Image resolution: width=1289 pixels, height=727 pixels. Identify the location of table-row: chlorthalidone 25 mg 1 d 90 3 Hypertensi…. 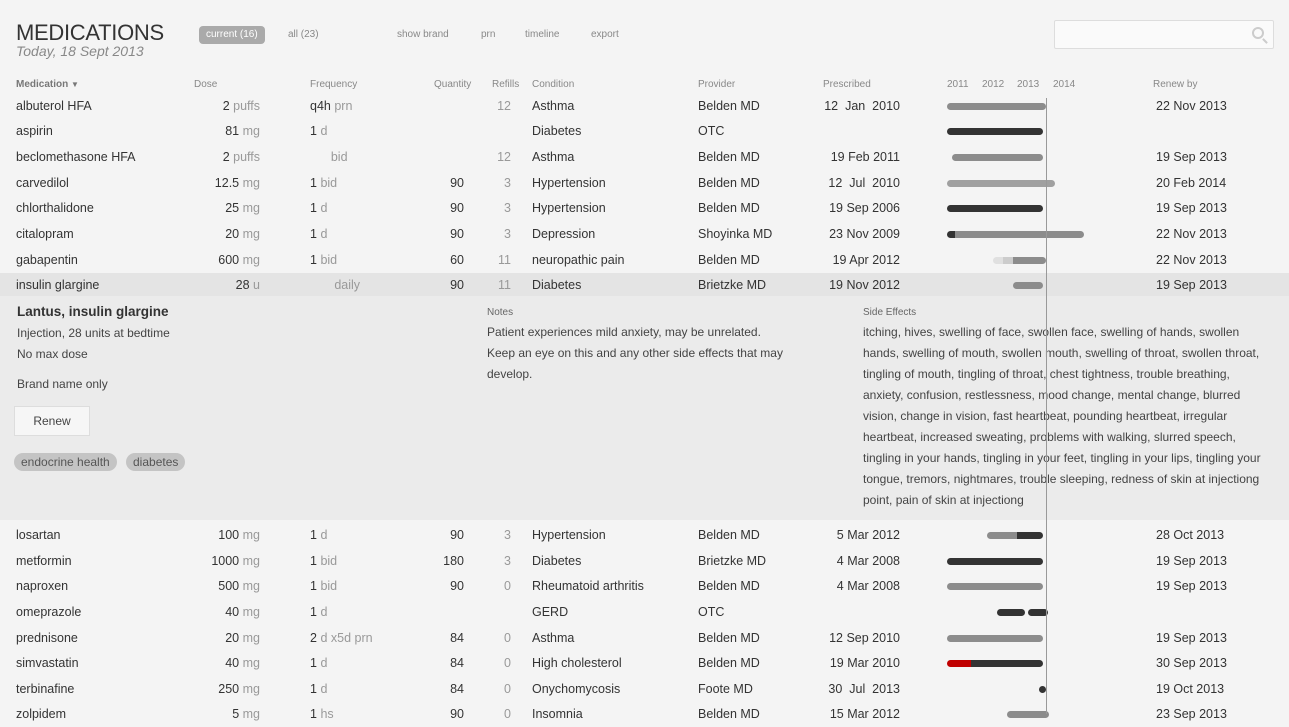
(644, 208).